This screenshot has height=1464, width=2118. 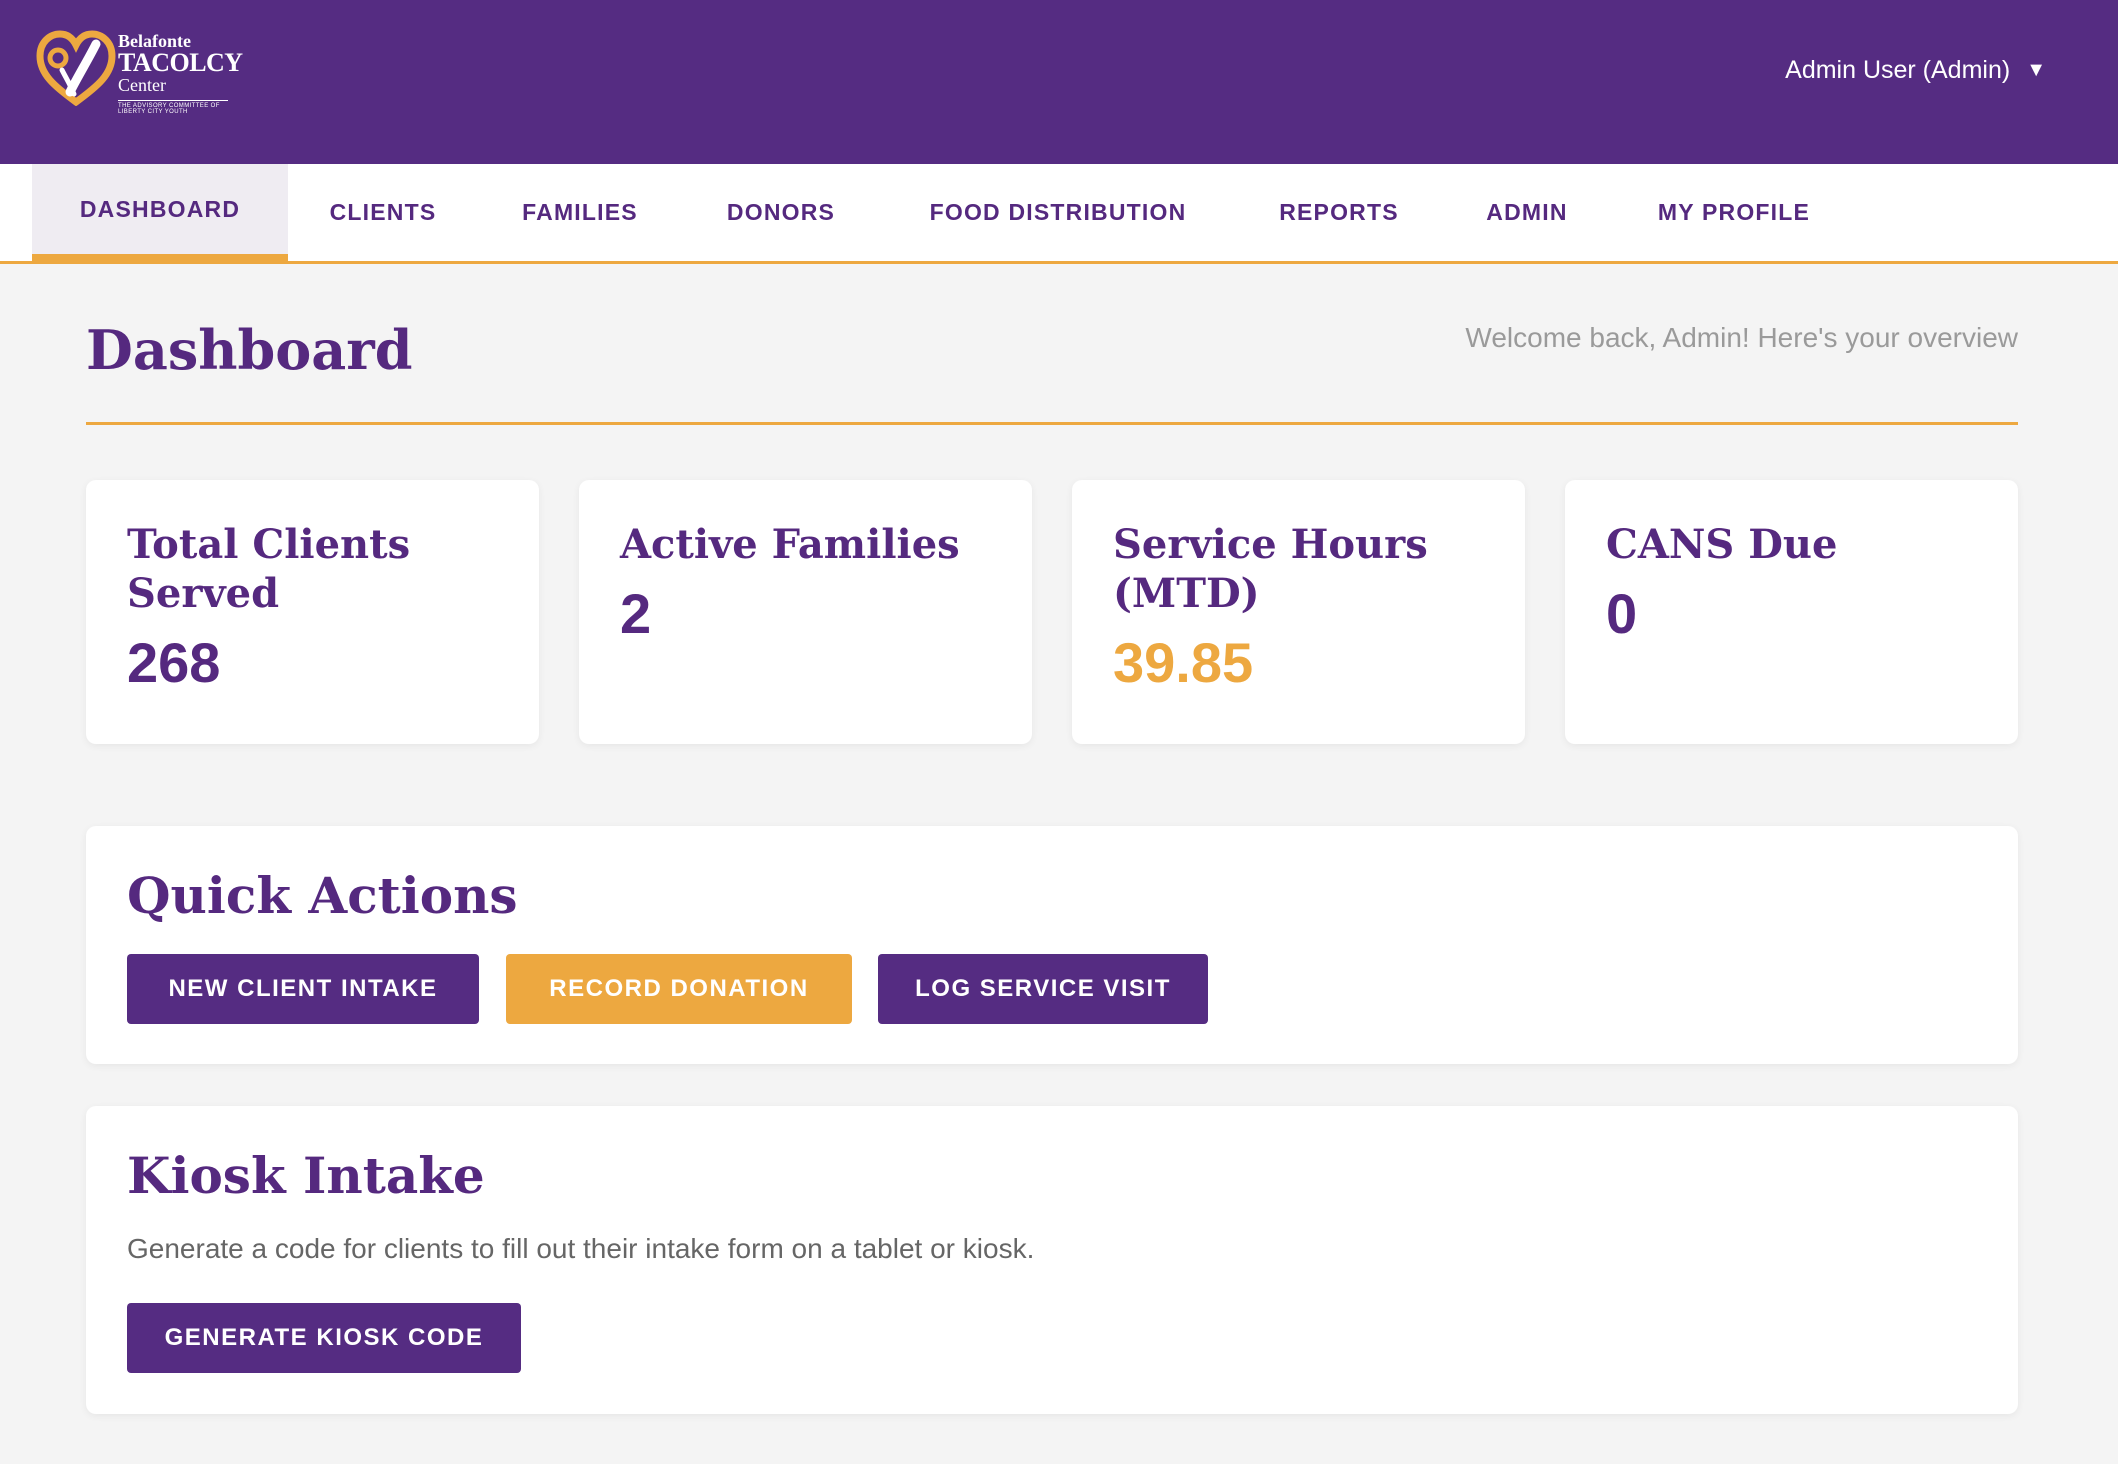 I want to click on logo-line2: TACOLCY, so click(x=180, y=62).